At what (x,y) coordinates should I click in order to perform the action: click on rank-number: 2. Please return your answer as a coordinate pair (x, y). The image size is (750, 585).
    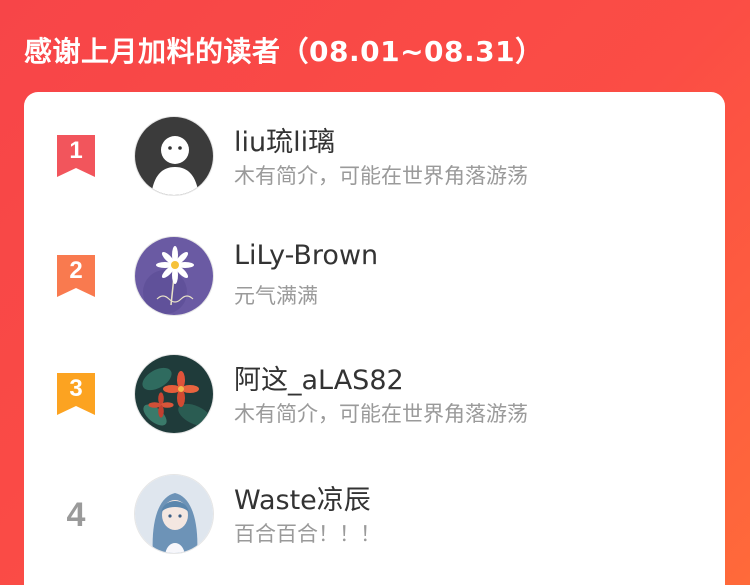
    Looking at the image, I should click on (76, 270).